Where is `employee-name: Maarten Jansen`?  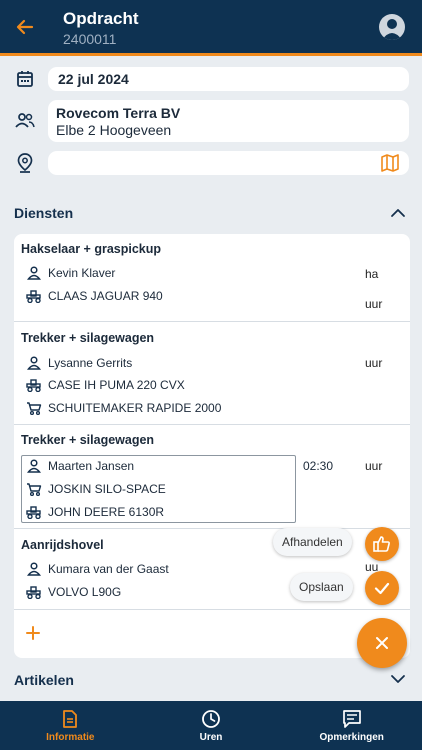 employee-name: Maarten Jansen is located at coordinates (91, 466).